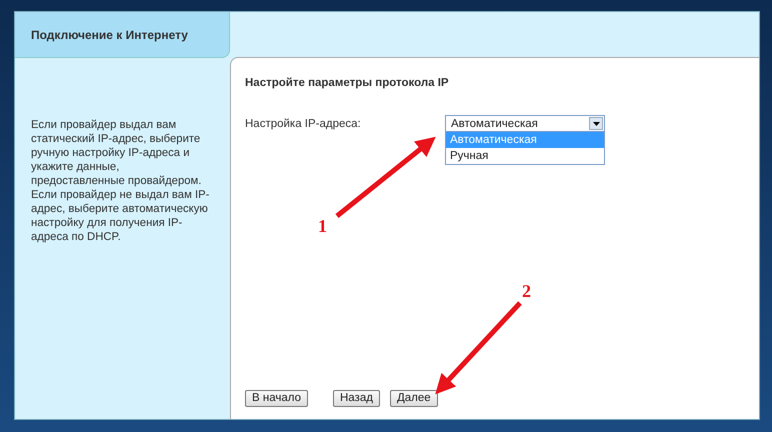 This screenshot has width=772, height=432. What do you see at coordinates (122, 35) in the screenshot?
I see `sidebar-tab: Подключение к Интернету` at bounding box center [122, 35].